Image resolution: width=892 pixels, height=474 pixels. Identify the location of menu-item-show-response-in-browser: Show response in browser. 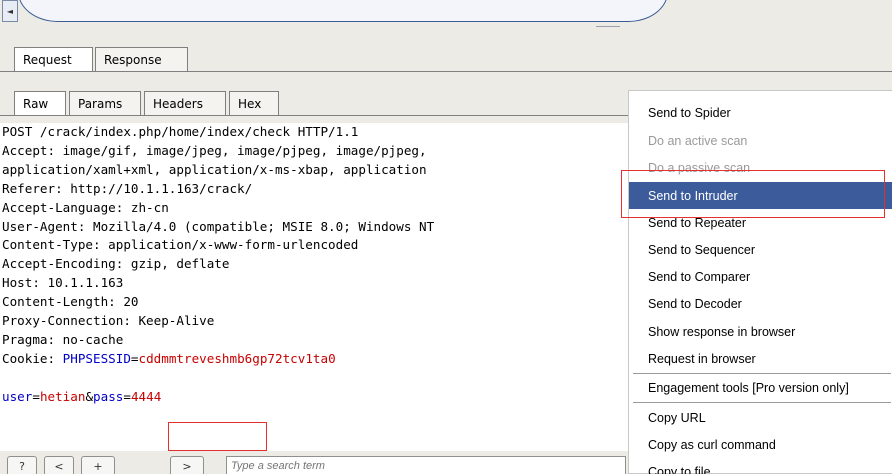
(760, 331).